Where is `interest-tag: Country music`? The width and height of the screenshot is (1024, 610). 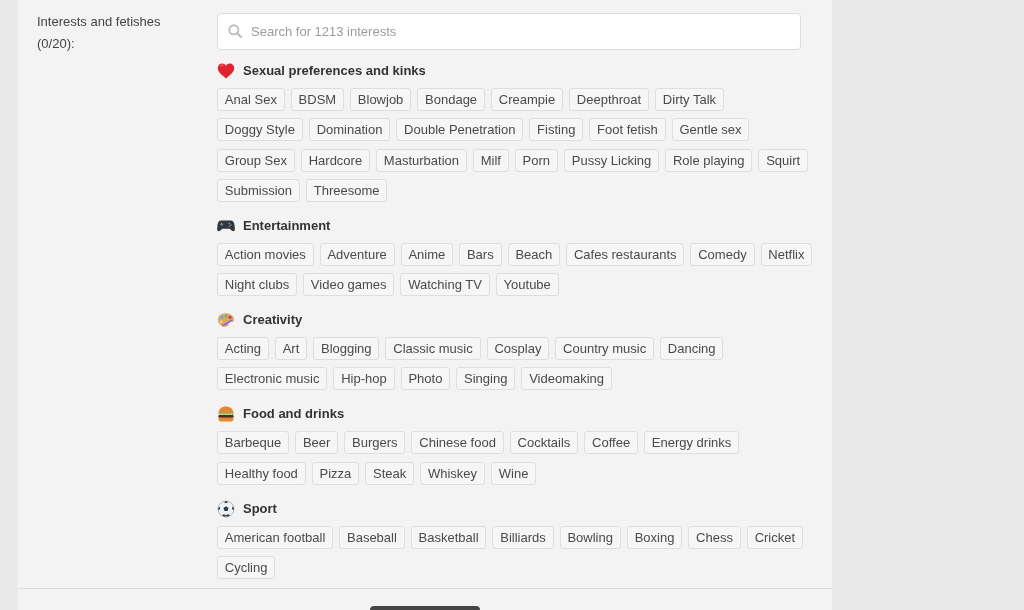
interest-tag: Country music is located at coordinates (604, 349).